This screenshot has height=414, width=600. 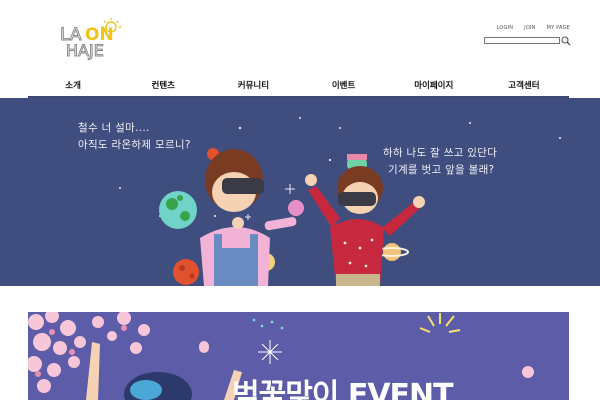 I want to click on utility-links: LOGIN JOIN MY PAGE, so click(x=534, y=28).